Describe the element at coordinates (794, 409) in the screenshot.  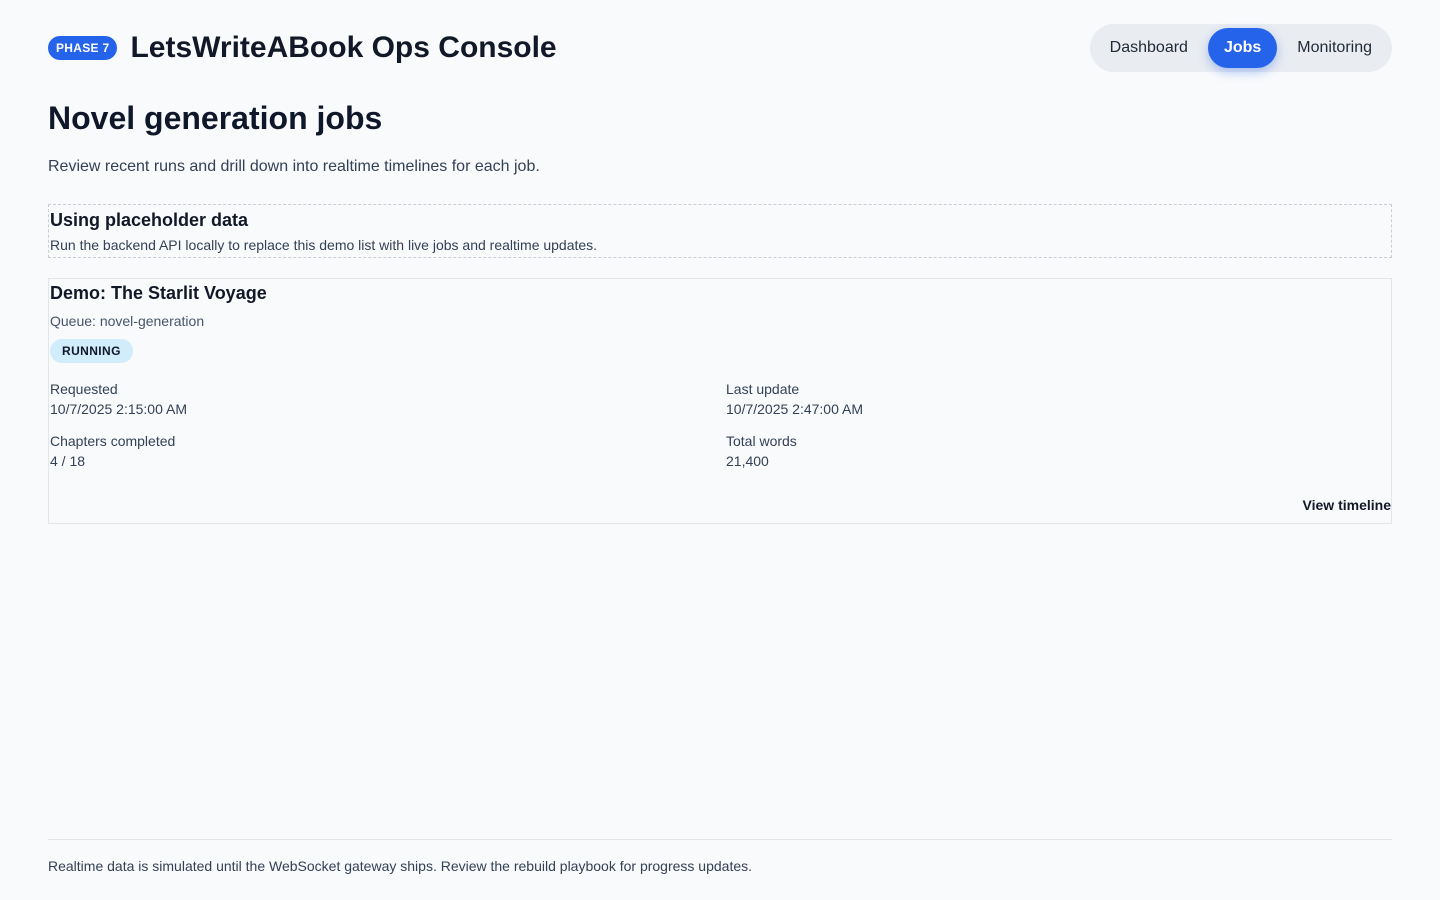
I see `stat-last-update-value: 10/7/2025 2:47:00 AM` at that location.